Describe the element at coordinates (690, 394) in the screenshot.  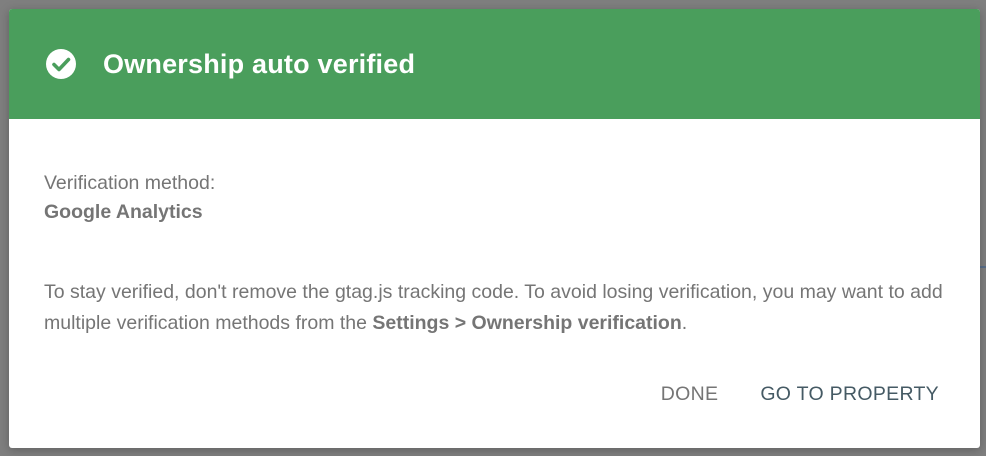
I see `done-button: DONE` at that location.